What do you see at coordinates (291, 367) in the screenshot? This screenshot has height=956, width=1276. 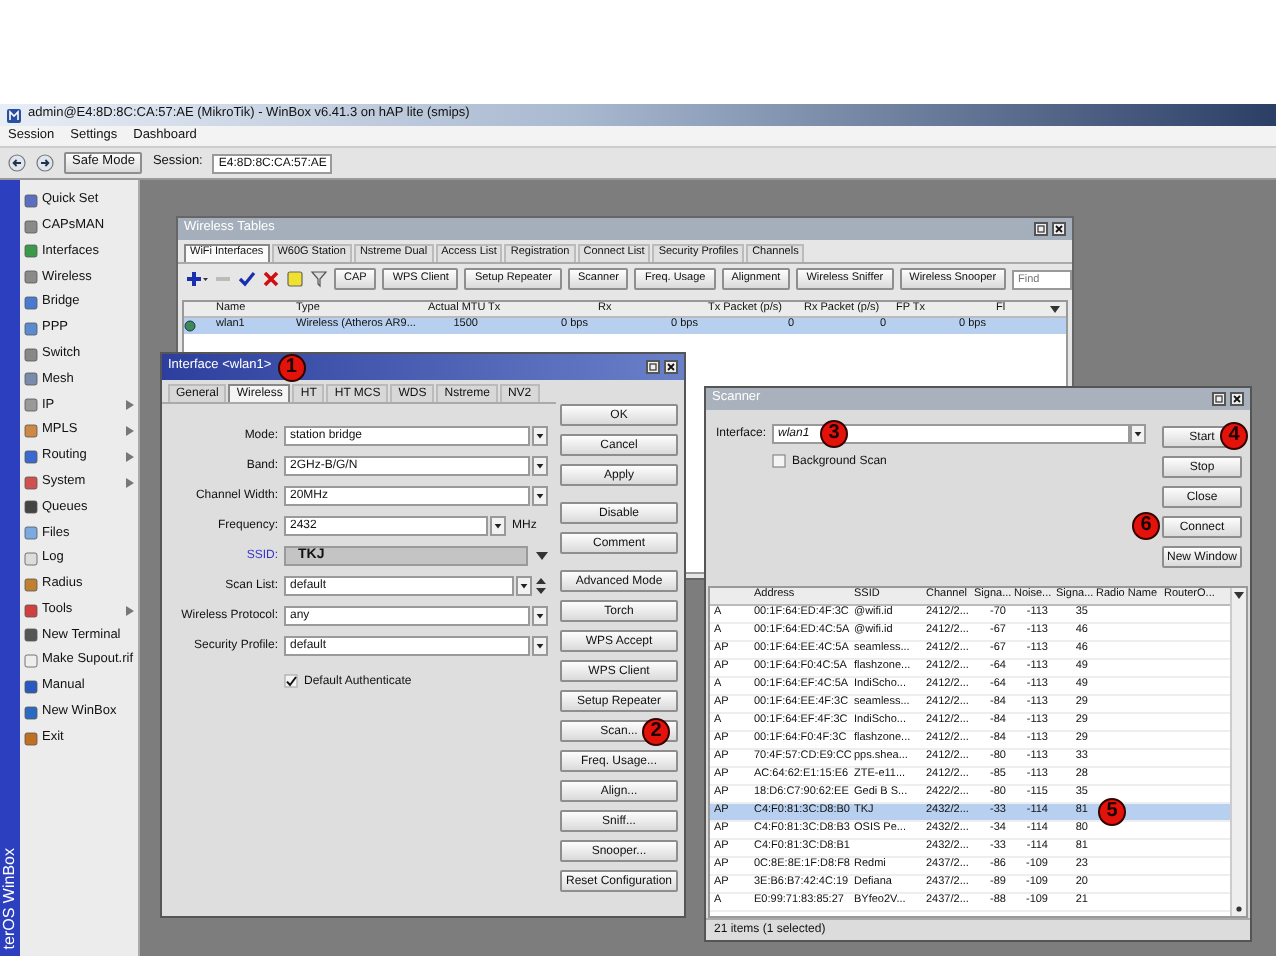 I see `number-badge: 1` at bounding box center [291, 367].